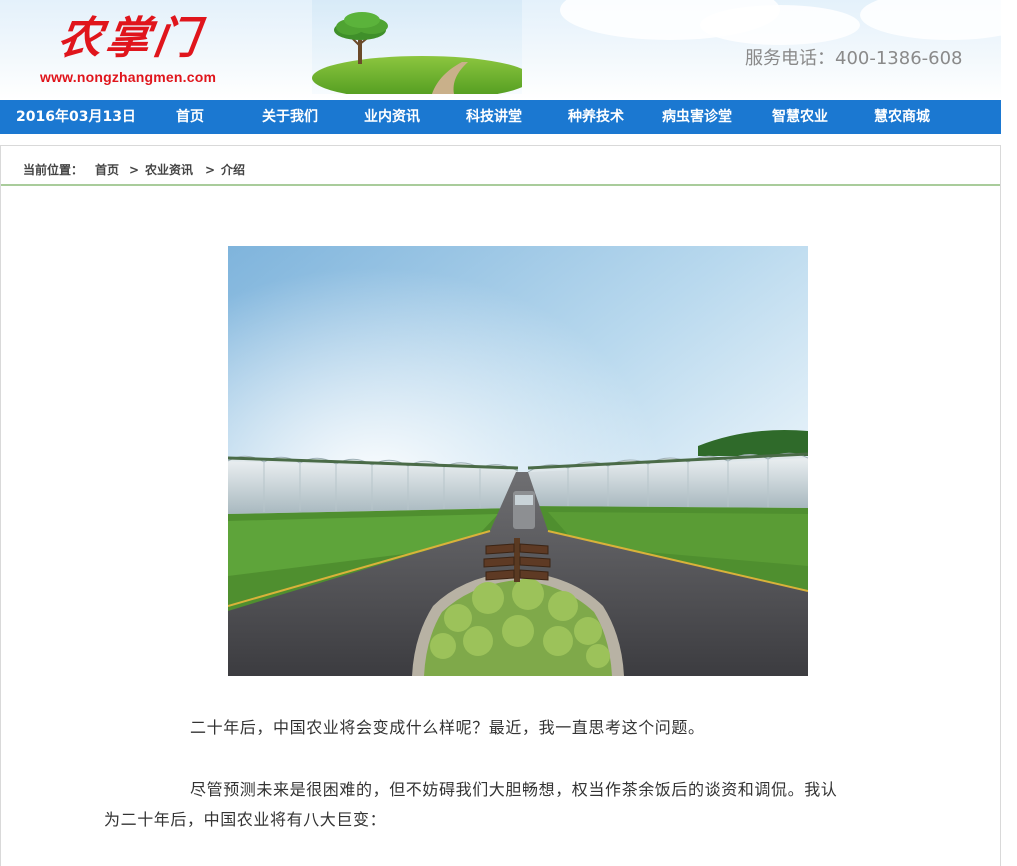 Image resolution: width=1017 pixels, height=866 pixels. I want to click on breadcrumb: 当前位置： 首页 > 农业资讯 > 介绍, so click(500, 166).